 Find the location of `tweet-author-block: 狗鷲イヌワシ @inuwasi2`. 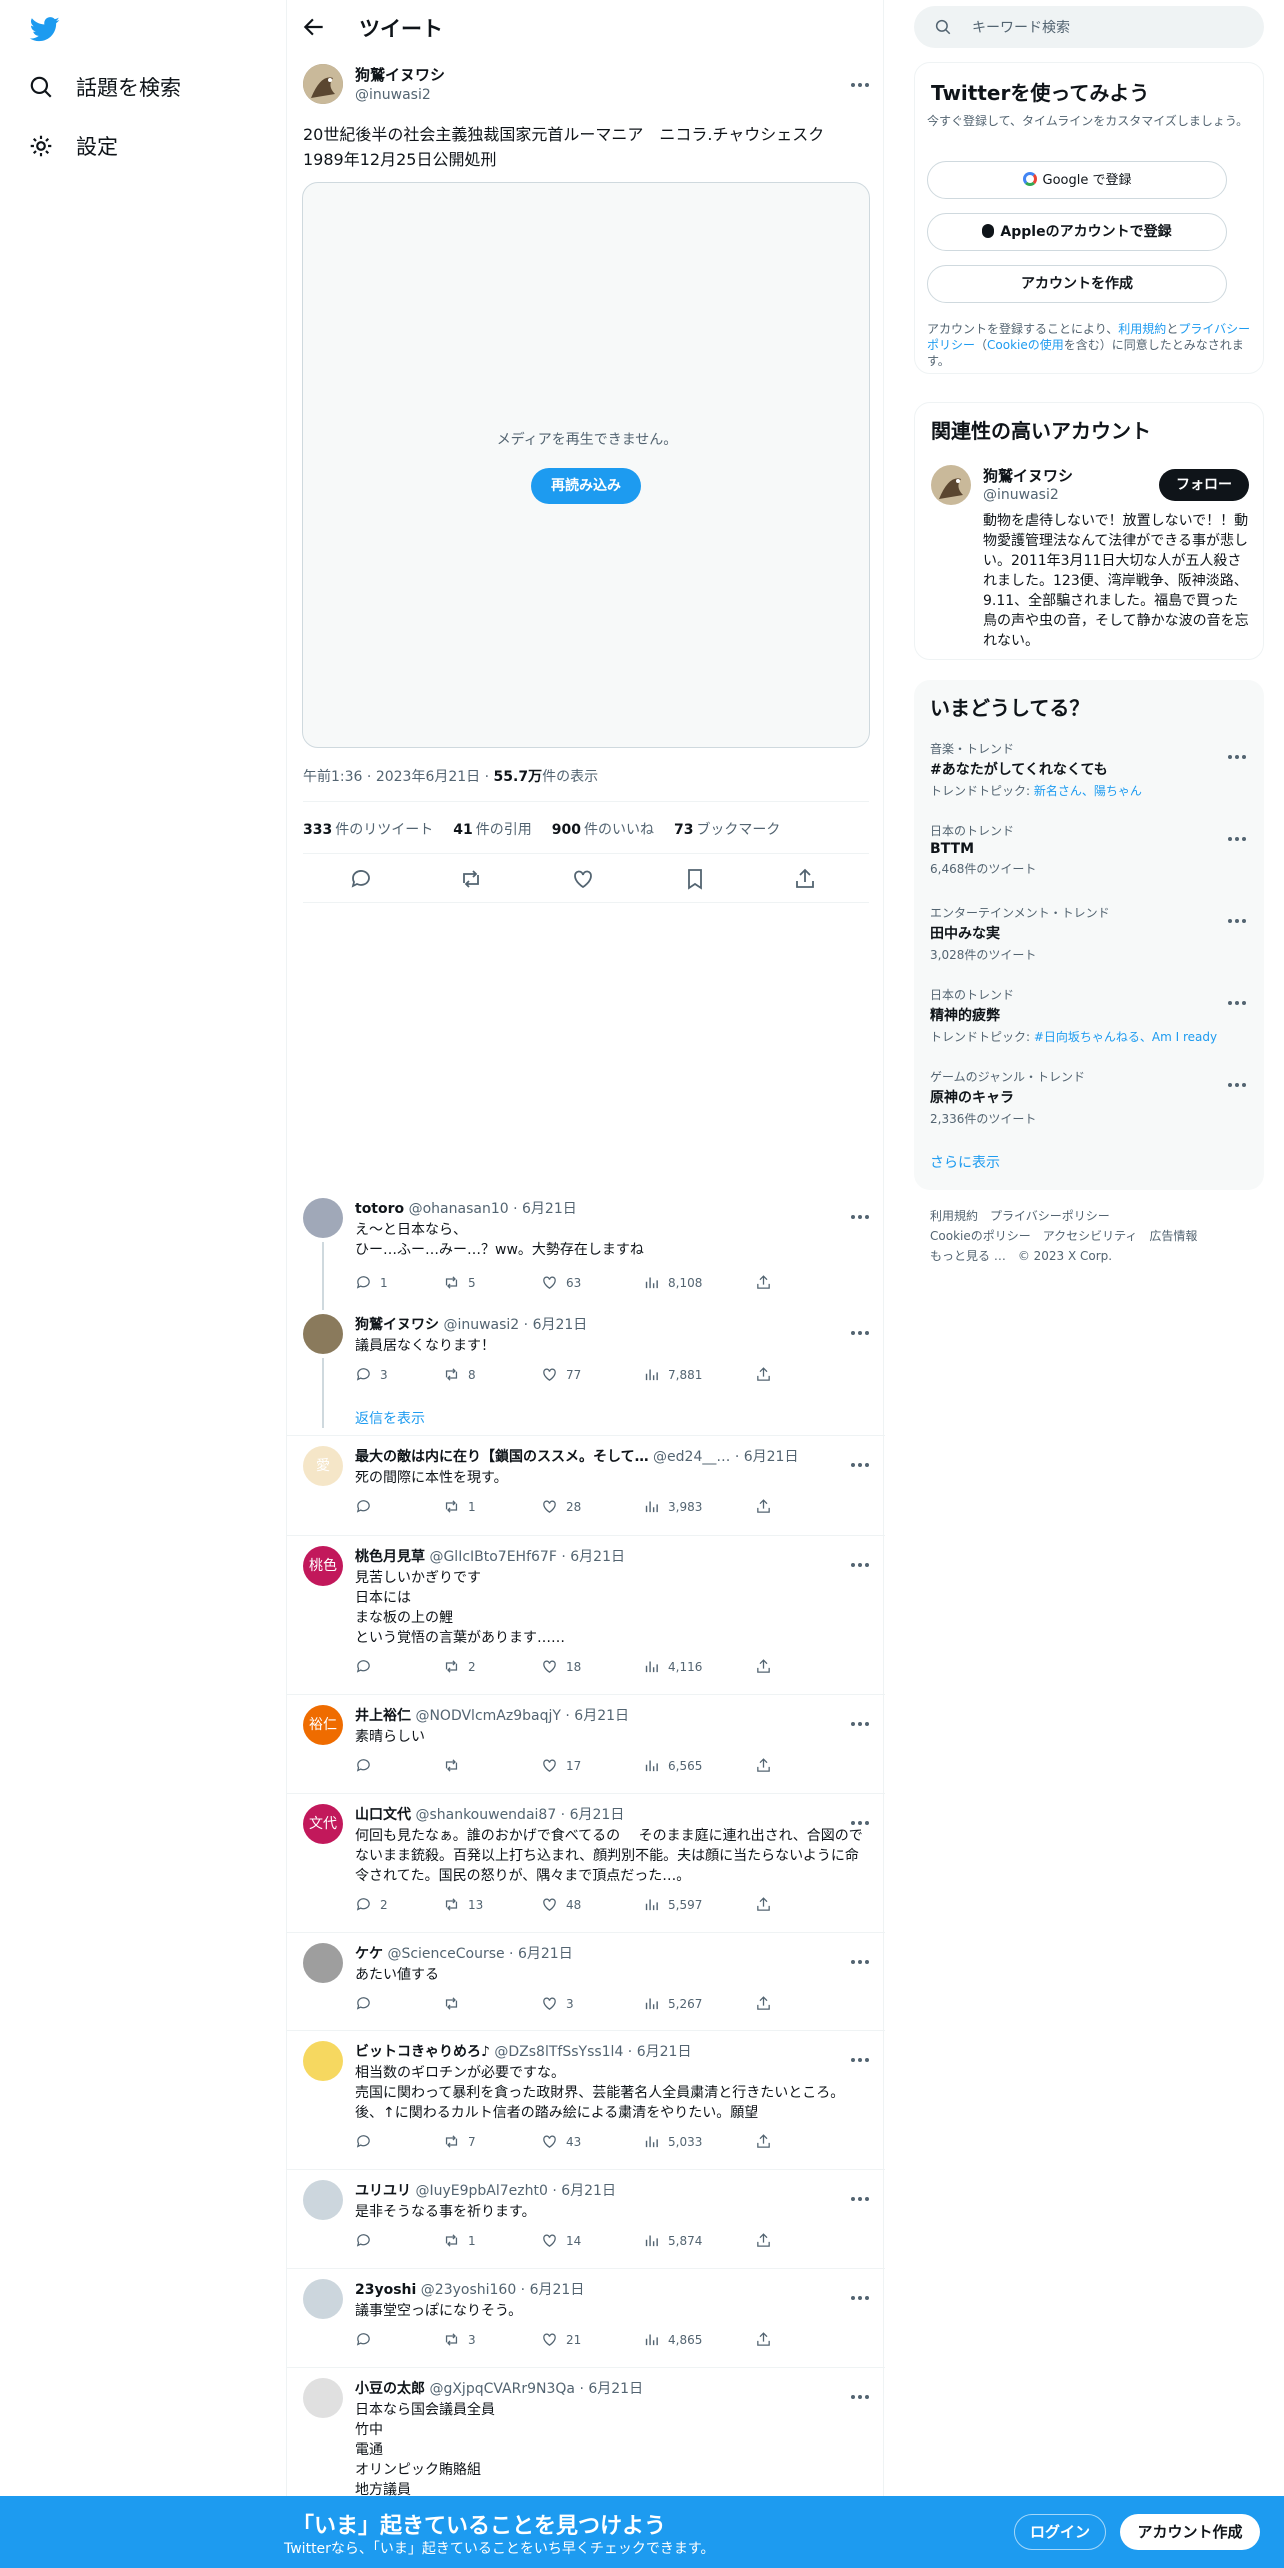

tweet-author-block: 狗鷲イヌワシ @inuwasi2 is located at coordinates (400, 83).